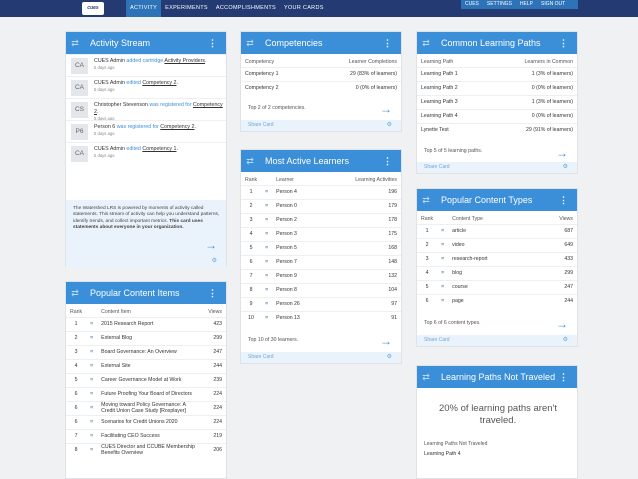  I want to click on rank-cell: 4, so click(251, 233).